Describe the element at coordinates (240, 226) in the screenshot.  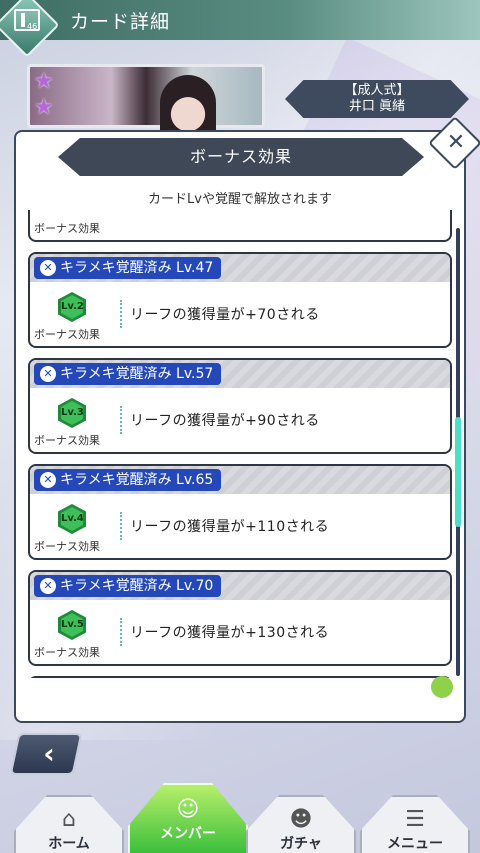
I see `list-item: ボーナス効果` at that location.